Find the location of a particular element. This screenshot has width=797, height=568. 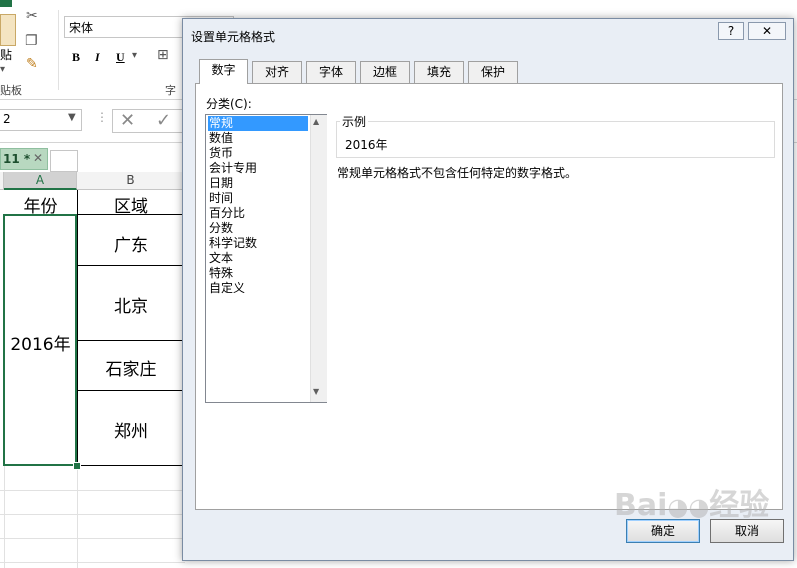

group-separator is located at coordinates (58, 50).